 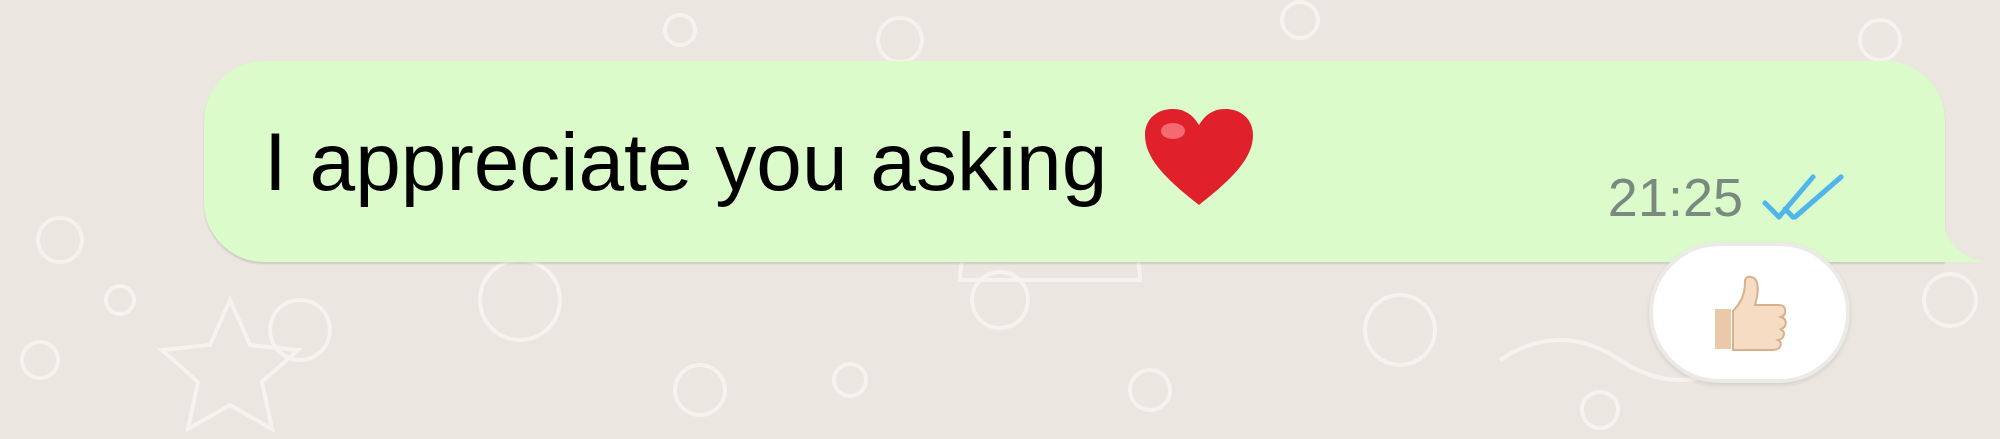 I want to click on heart-icon, so click(x=1199, y=156).